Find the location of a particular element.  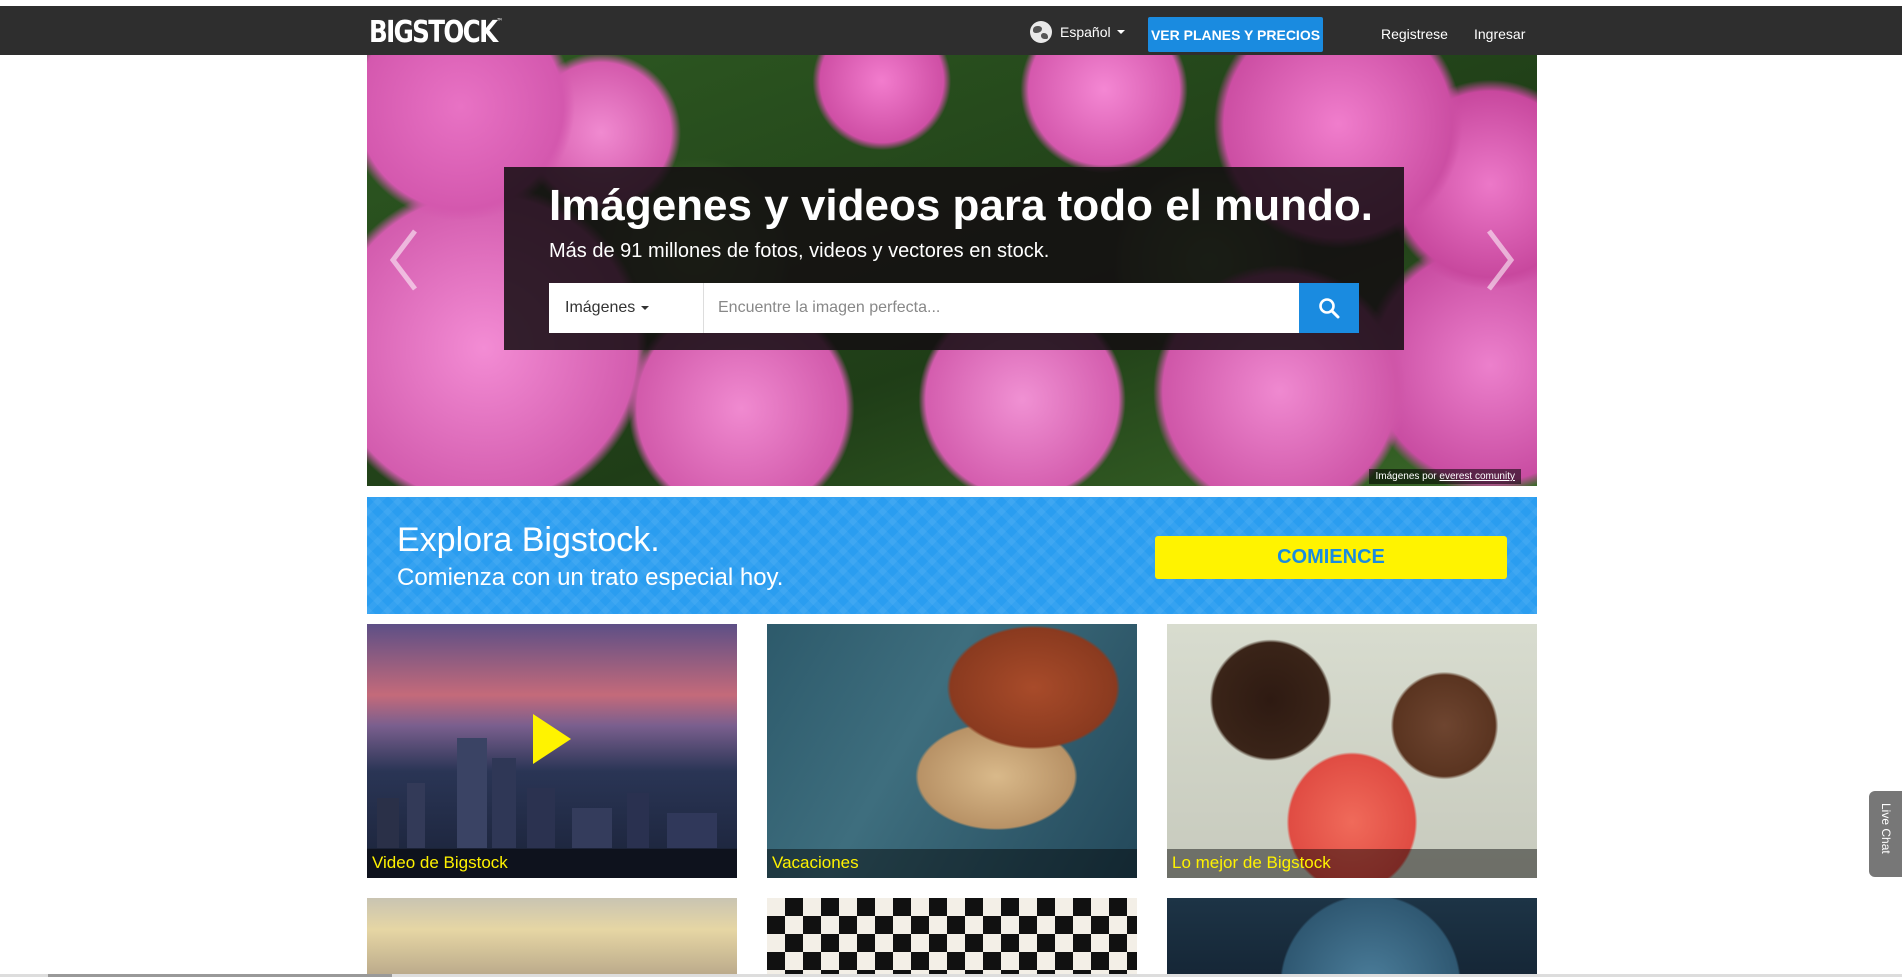

logo-text: BIGSTOCK is located at coordinates (433, 32).